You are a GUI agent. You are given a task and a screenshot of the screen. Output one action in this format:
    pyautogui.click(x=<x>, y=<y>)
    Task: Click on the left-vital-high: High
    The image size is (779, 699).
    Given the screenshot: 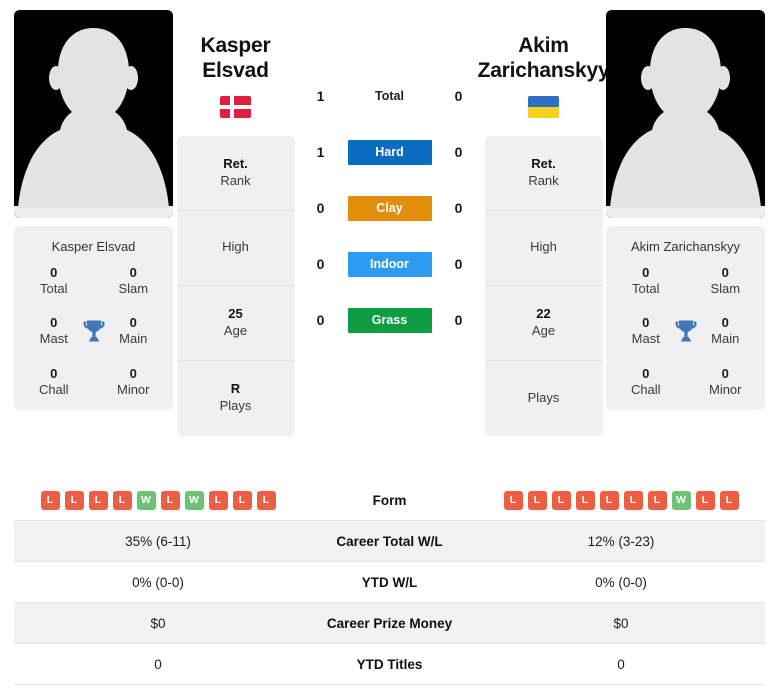 What is the action you would take?
    pyautogui.click(x=235, y=248)
    